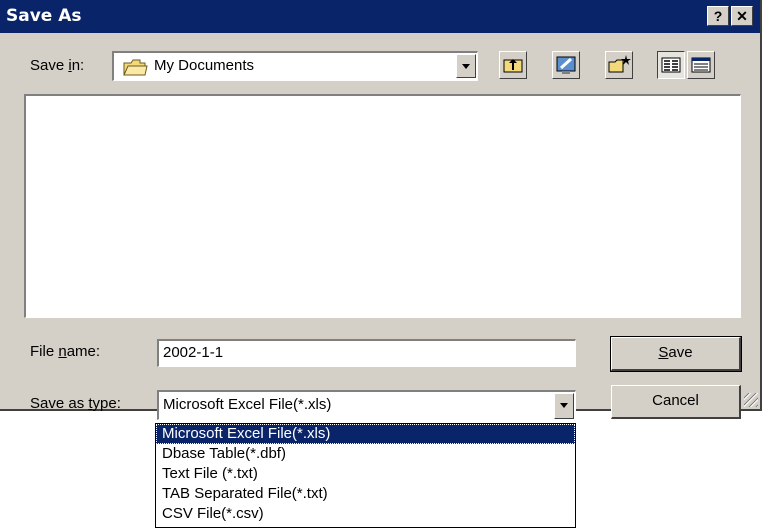 The width and height of the screenshot is (764, 528). I want to click on file-type-option: Text File (*.txt), so click(365, 474).